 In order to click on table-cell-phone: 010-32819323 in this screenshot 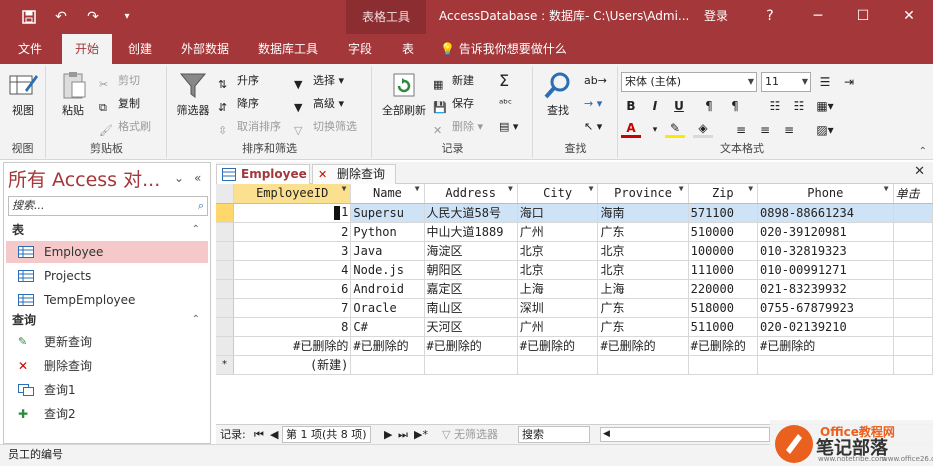, I will do `click(825, 251)`.